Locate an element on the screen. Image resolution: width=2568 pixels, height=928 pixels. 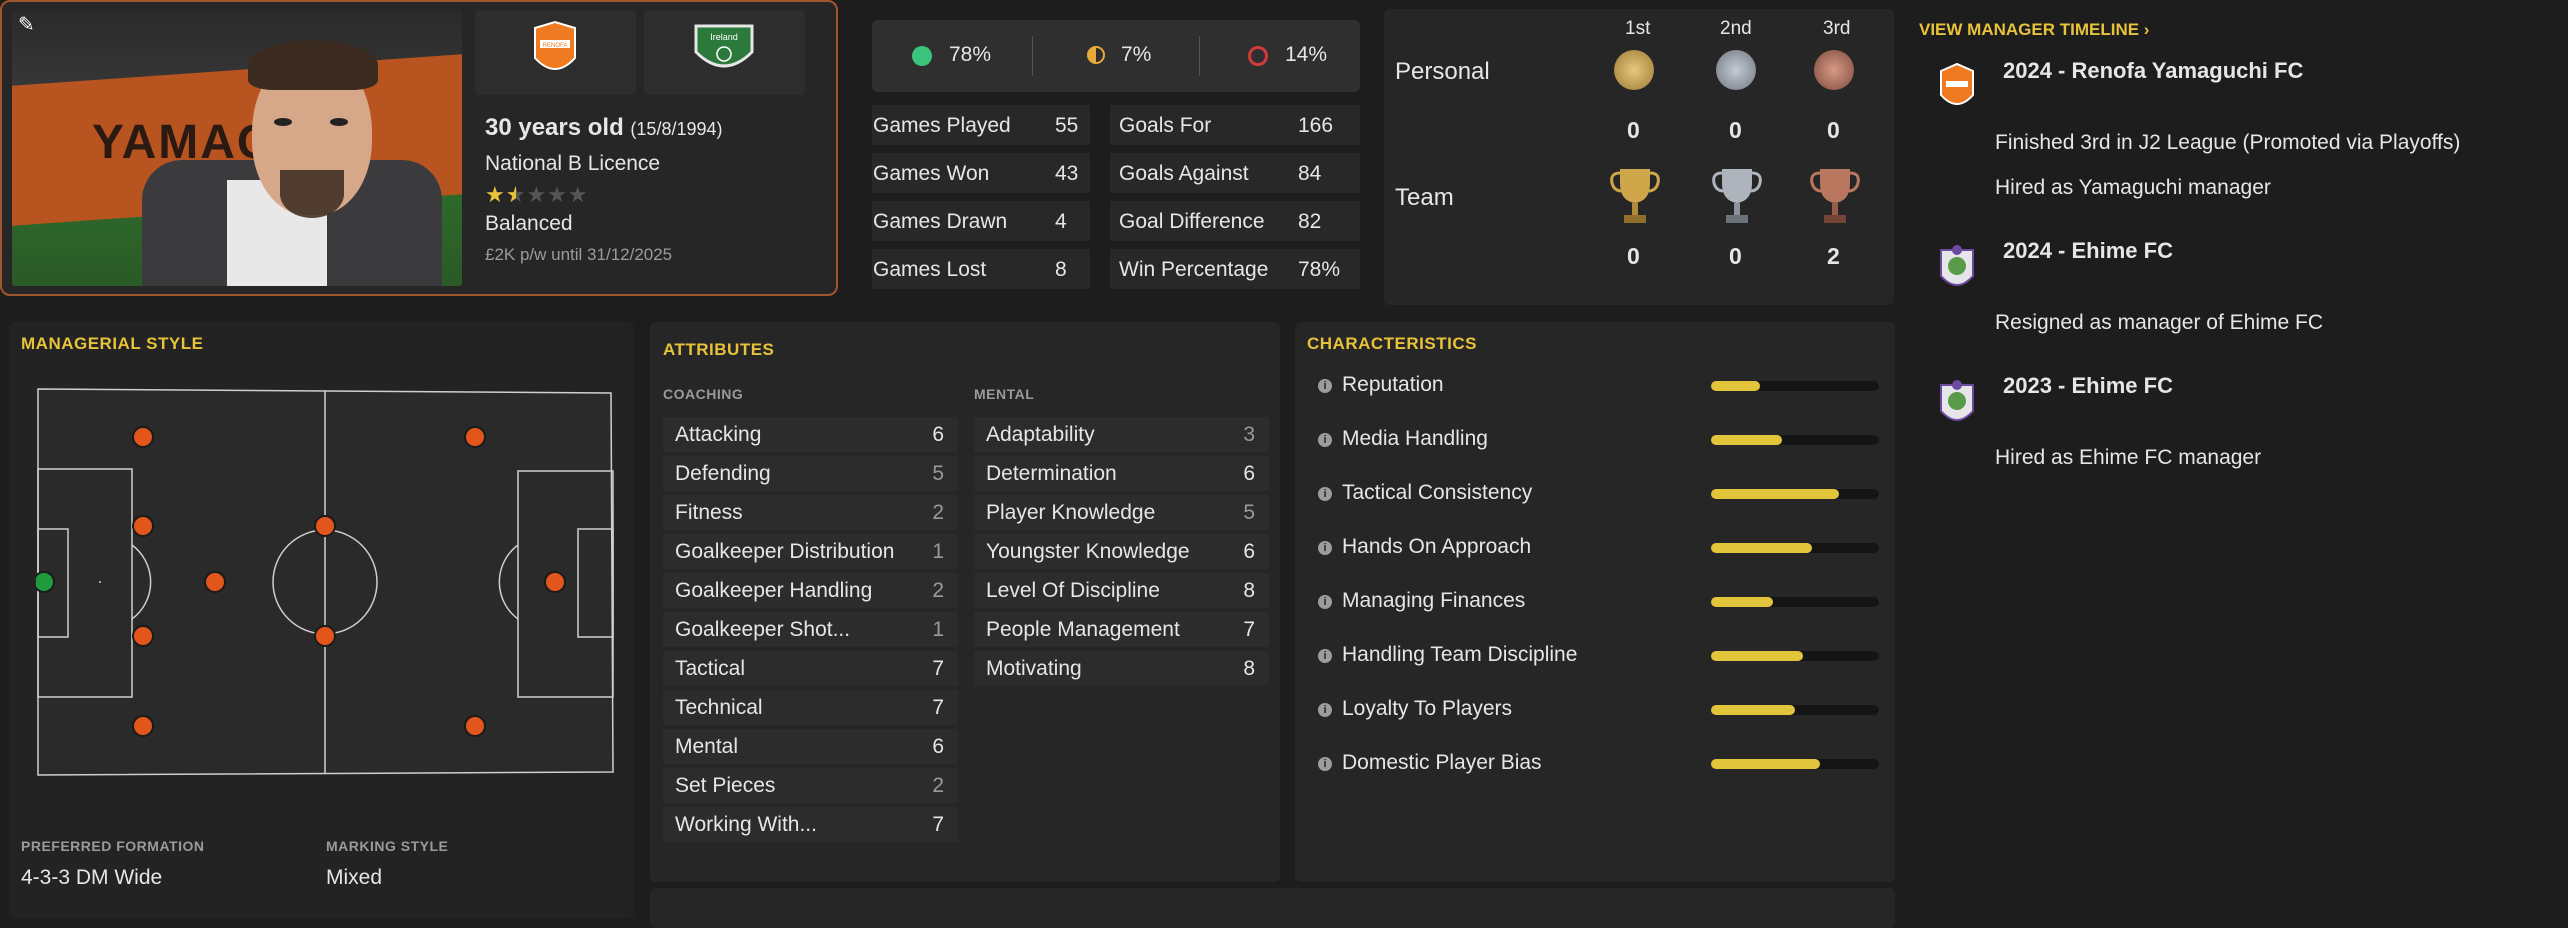
personal-count-1st: 0 is located at coordinates (1633, 130).